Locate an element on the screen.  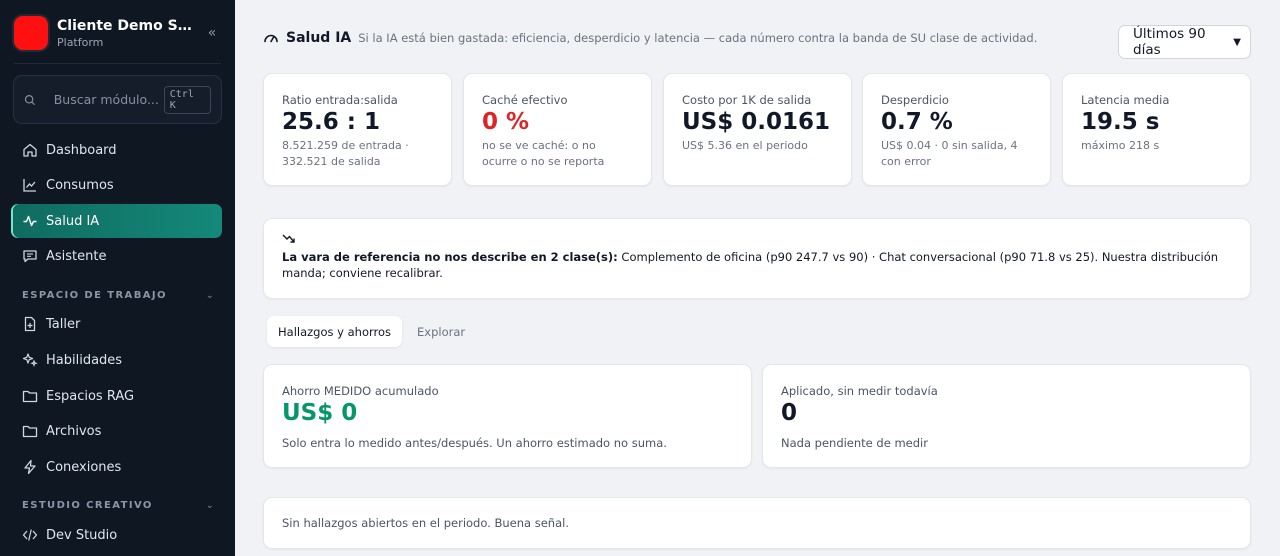
collapse-sidebar-icon: « is located at coordinates (212, 33).